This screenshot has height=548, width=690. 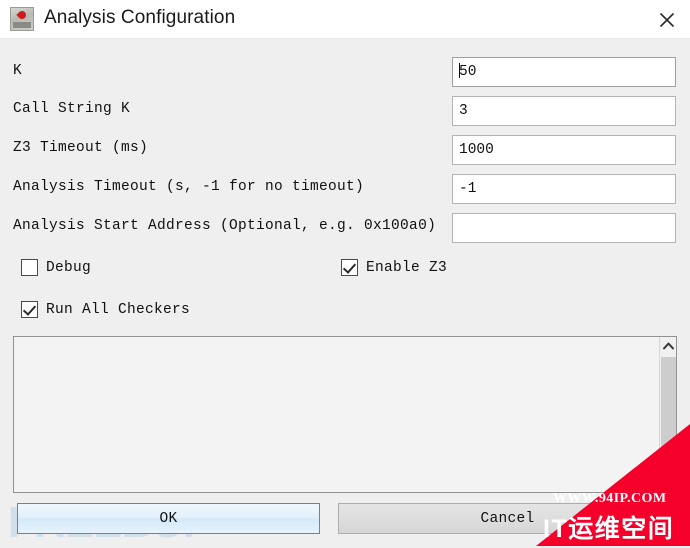 I want to click on checkbox-run-all-checkers: Run All Checkers, so click(x=105, y=309).